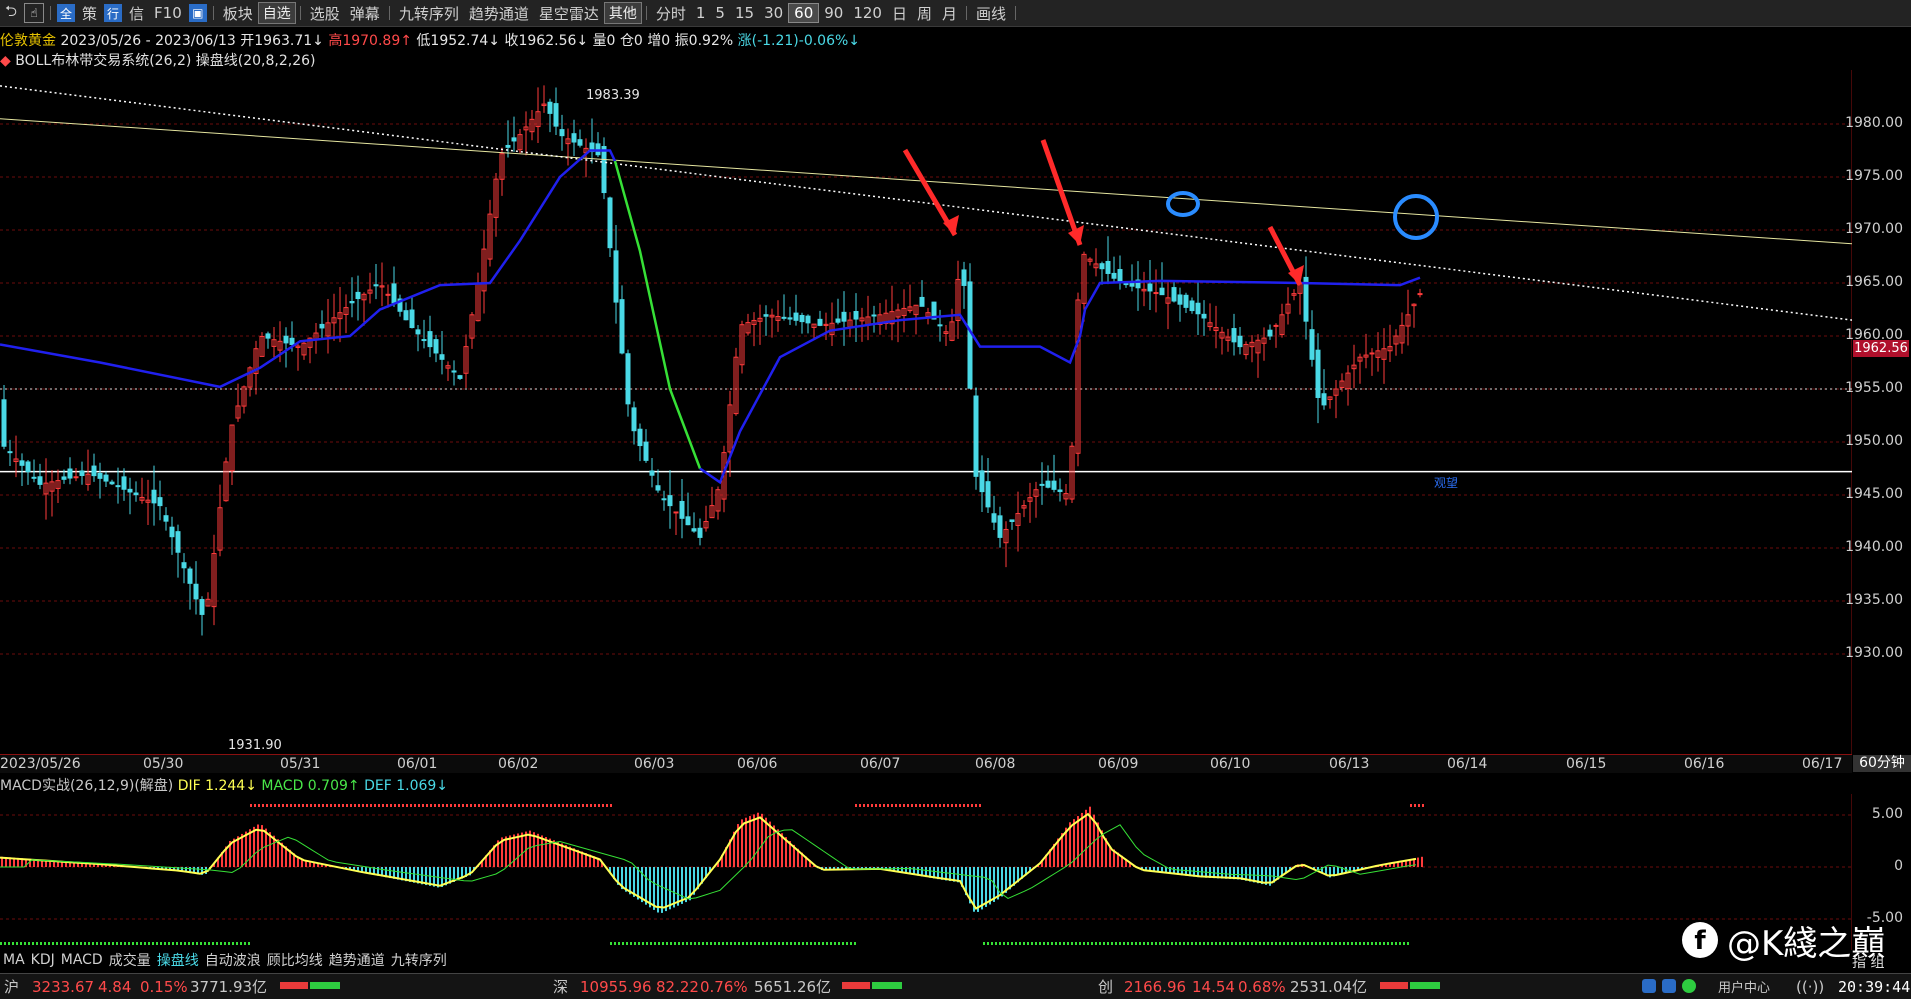  I want to click on quote-icon: 行, so click(113, 13).